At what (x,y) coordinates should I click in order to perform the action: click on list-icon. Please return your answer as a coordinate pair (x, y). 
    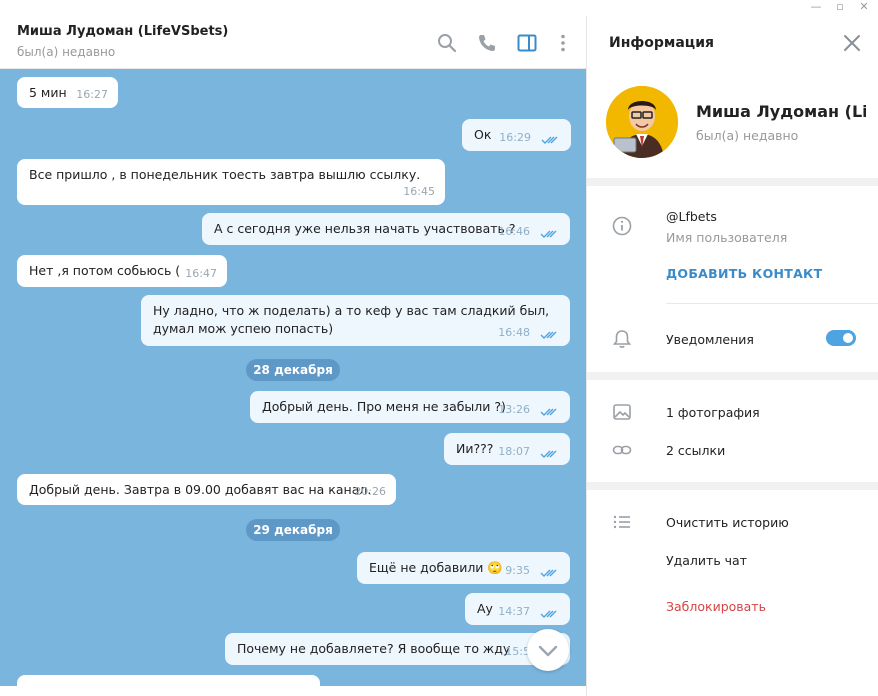
    Looking at the image, I should click on (621, 522).